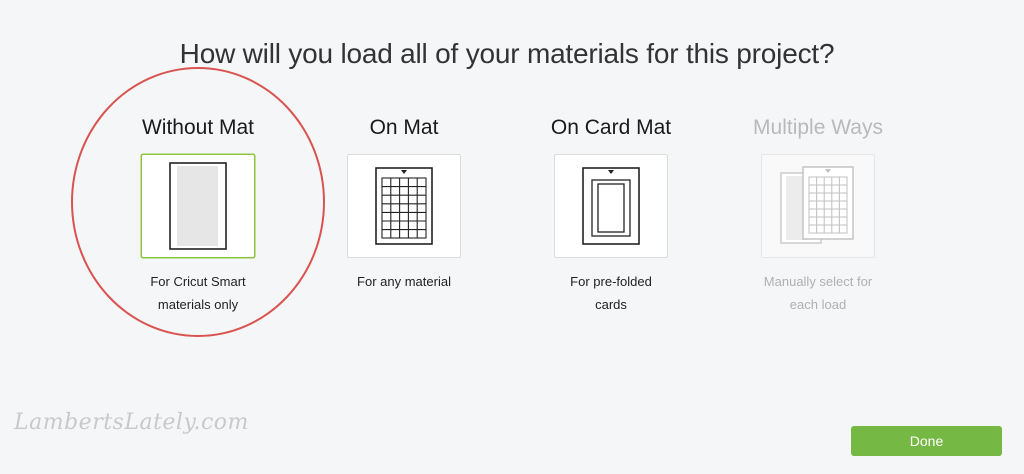  I want to click on option-tile-on-mat, so click(404, 206).